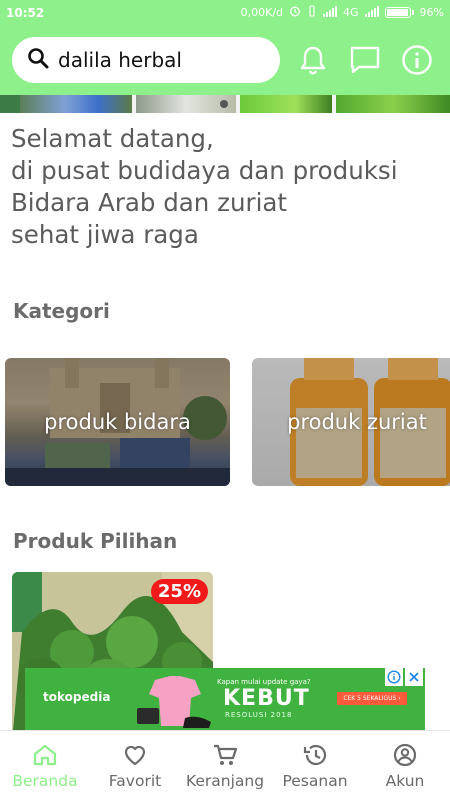  I want to click on discount-badge: 25%, so click(179, 591).